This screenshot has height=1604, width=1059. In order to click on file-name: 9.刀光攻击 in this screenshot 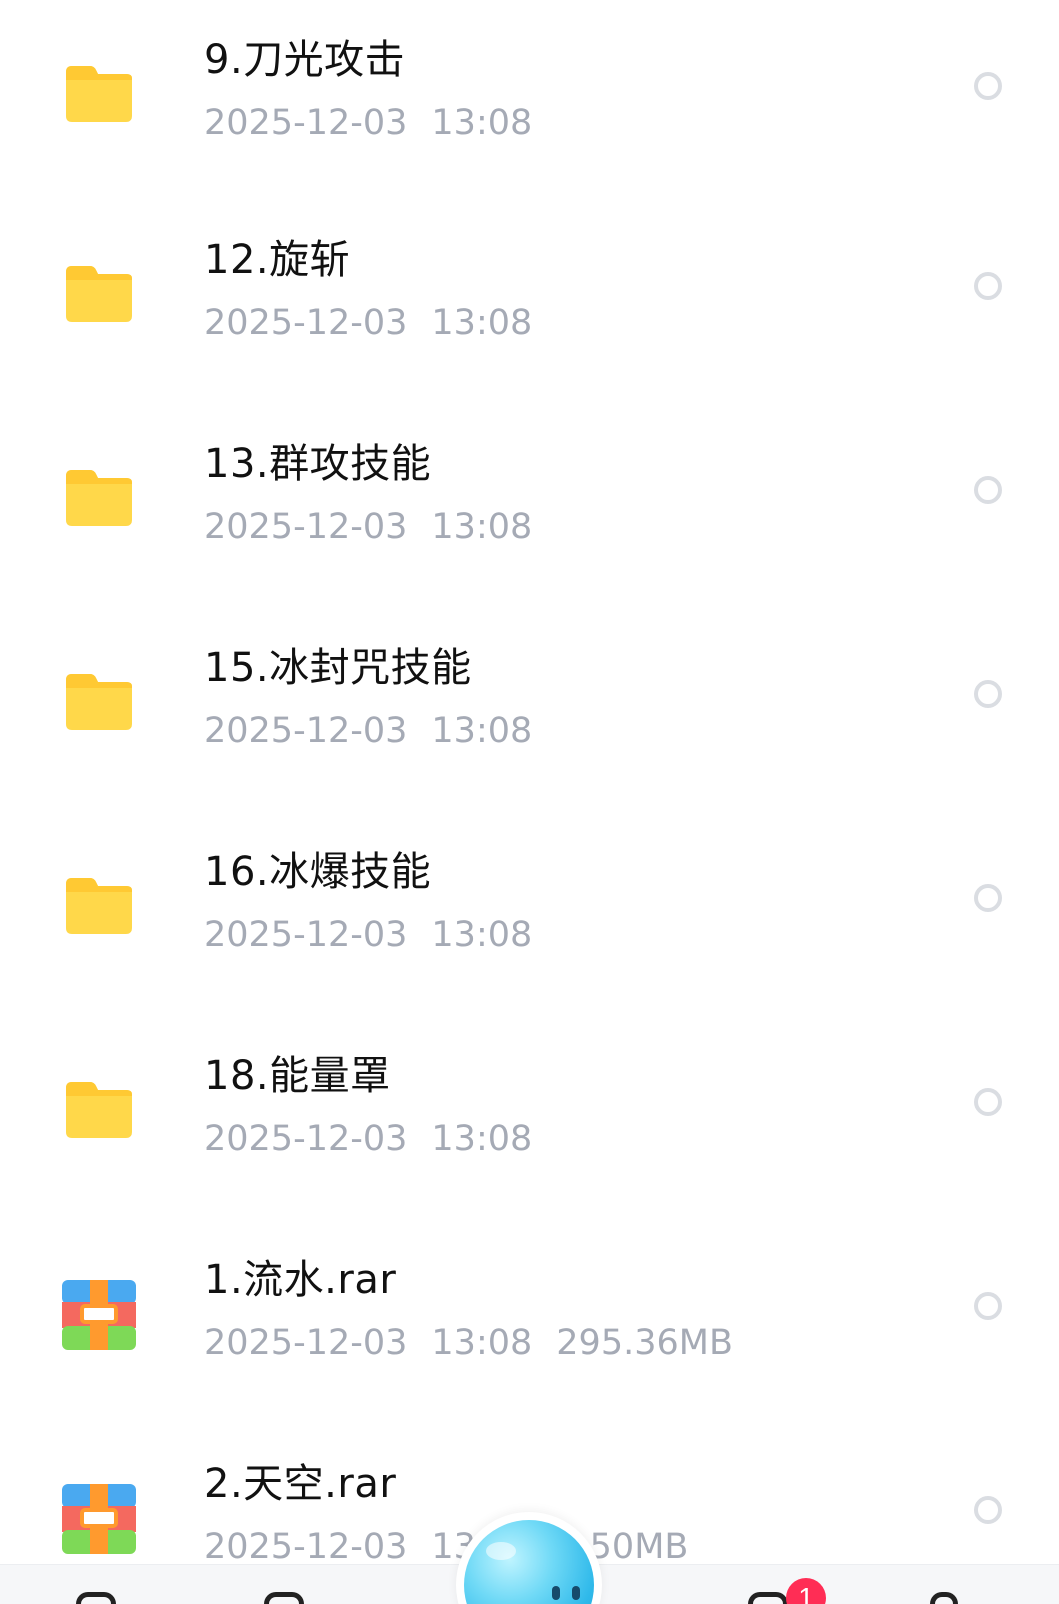, I will do `click(305, 60)`.